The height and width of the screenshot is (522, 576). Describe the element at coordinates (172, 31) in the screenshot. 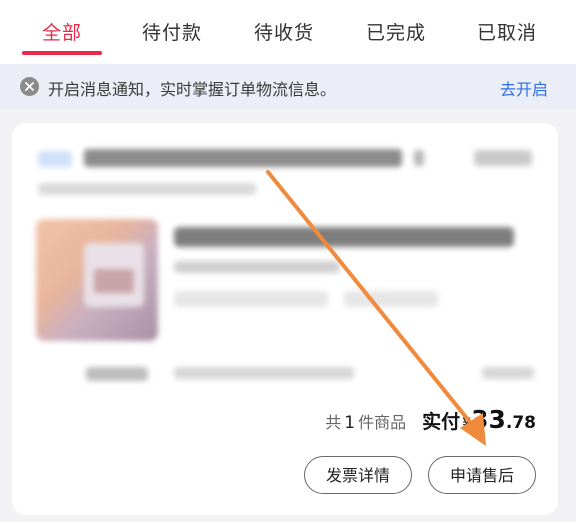

I see `tab-pending-payment: 待付款` at that location.